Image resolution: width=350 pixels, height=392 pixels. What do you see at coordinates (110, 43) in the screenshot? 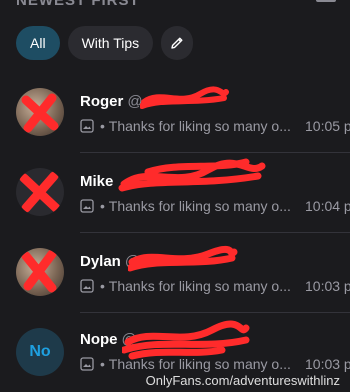
I see `filter-with-tips-button: With Tips` at bounding box center [110, 43].